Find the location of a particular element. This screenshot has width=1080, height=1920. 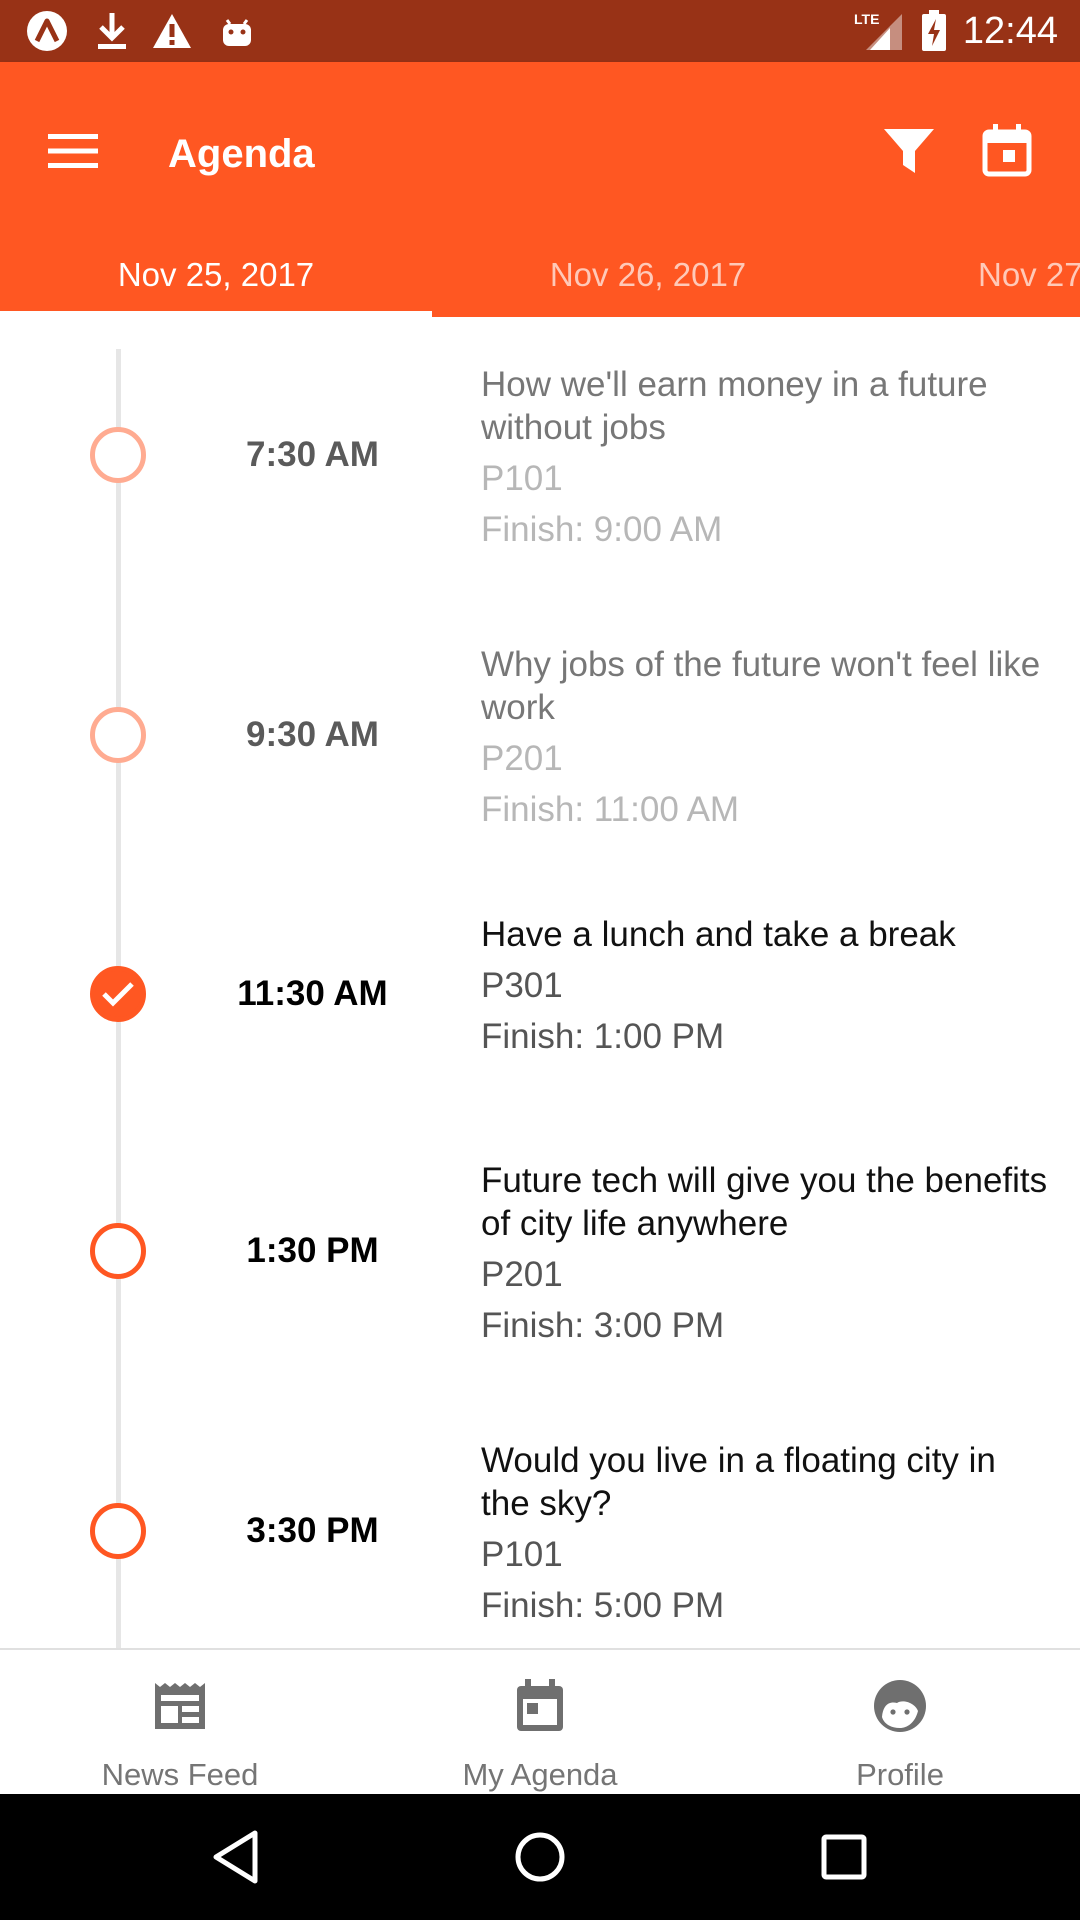

hamburger-menu-icon is located at coordinates (73, 151).